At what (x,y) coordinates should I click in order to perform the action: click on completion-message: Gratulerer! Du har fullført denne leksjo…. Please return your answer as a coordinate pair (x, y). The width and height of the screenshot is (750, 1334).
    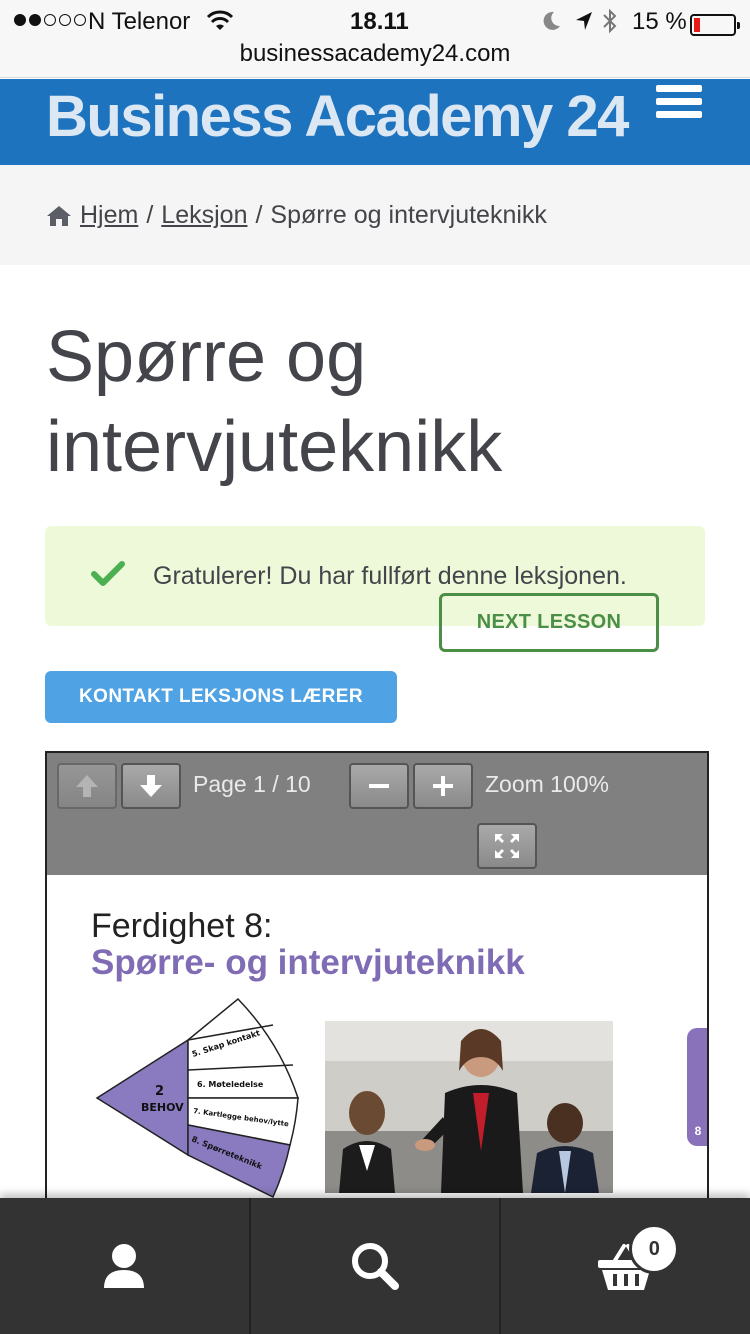
    Looking at the image, I should click on (390, 576).